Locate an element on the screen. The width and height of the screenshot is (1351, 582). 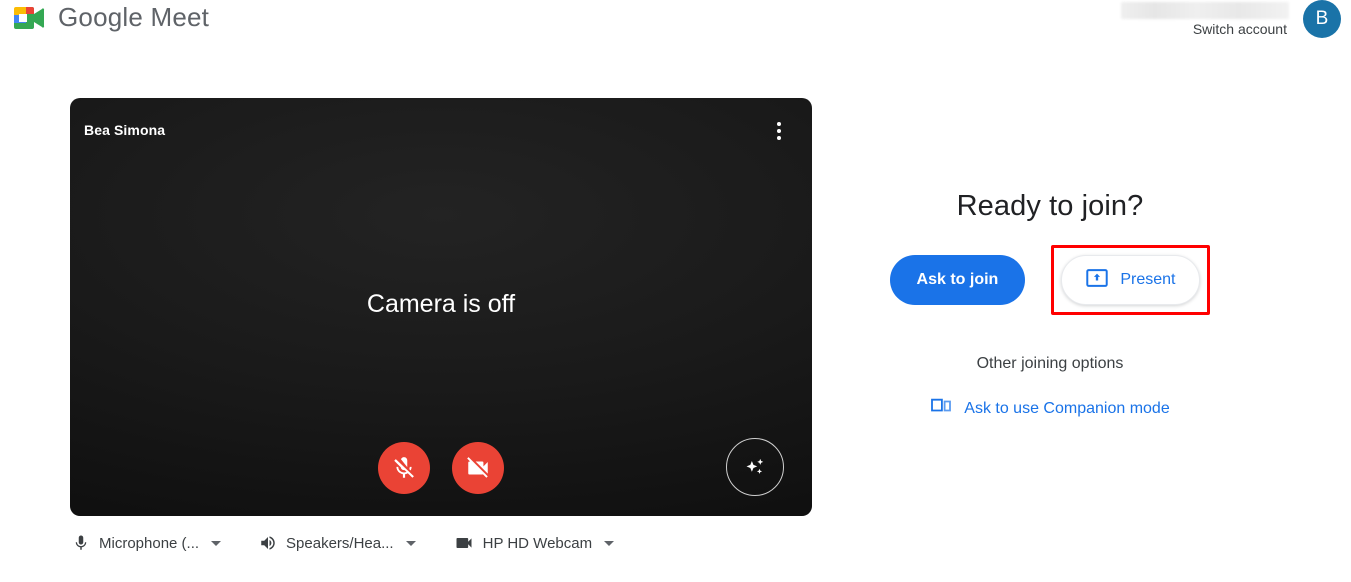
visual-effects-button is located at coordinates (755, 467).